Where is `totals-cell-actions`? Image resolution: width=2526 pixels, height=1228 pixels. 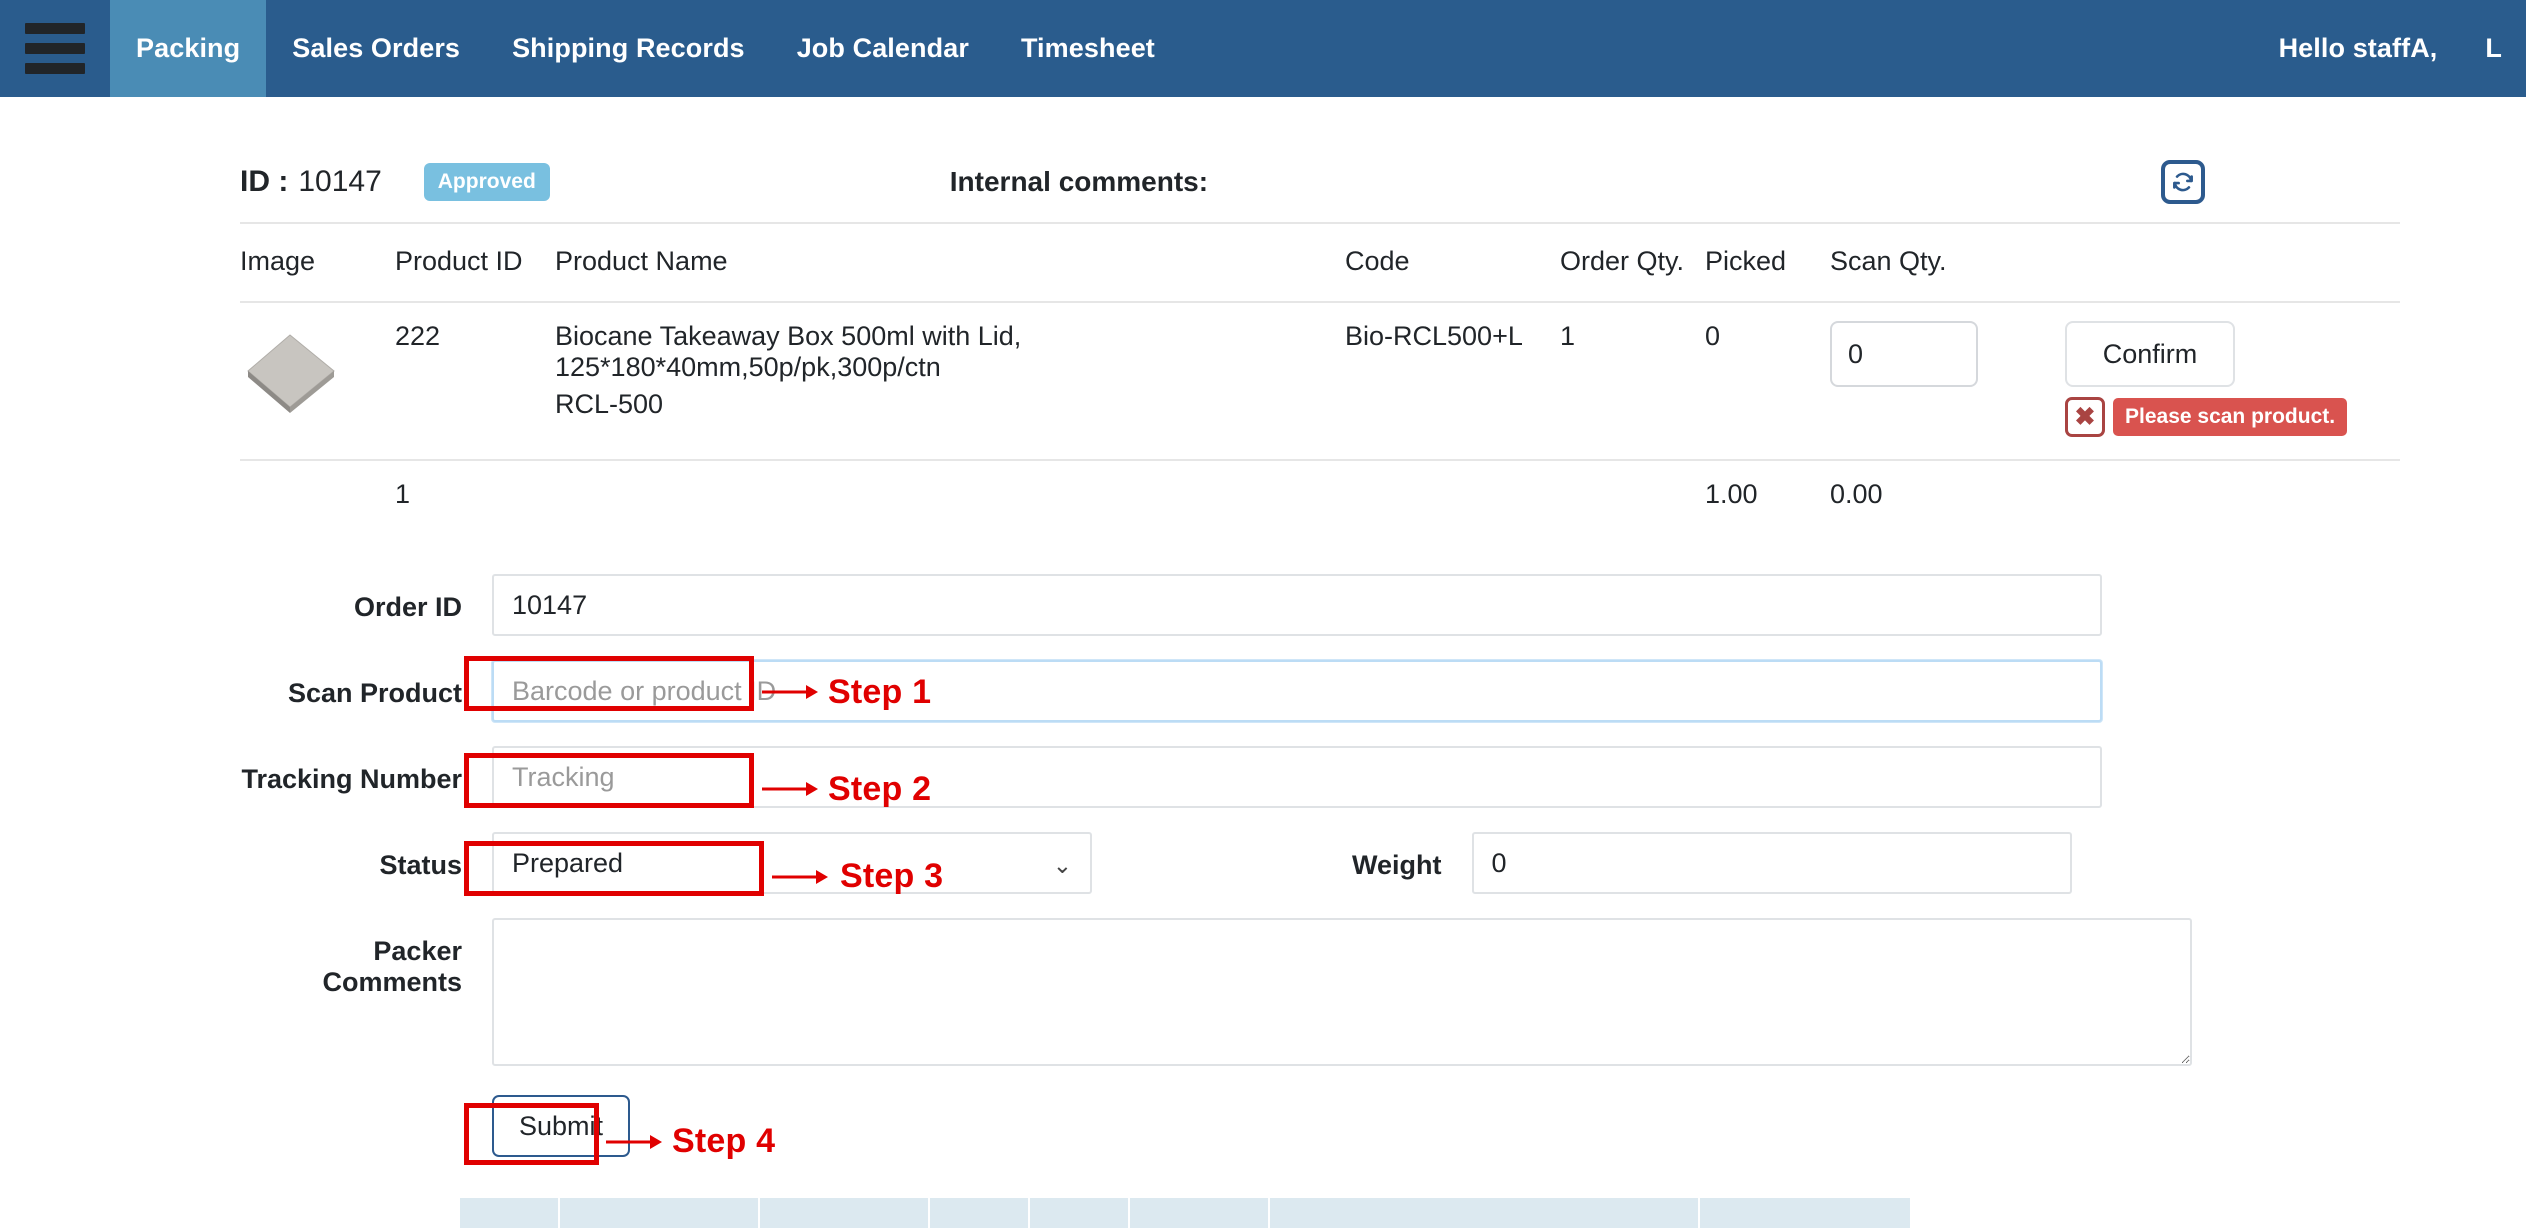
totals-cell-actions is located at coordinates (2232, 496).